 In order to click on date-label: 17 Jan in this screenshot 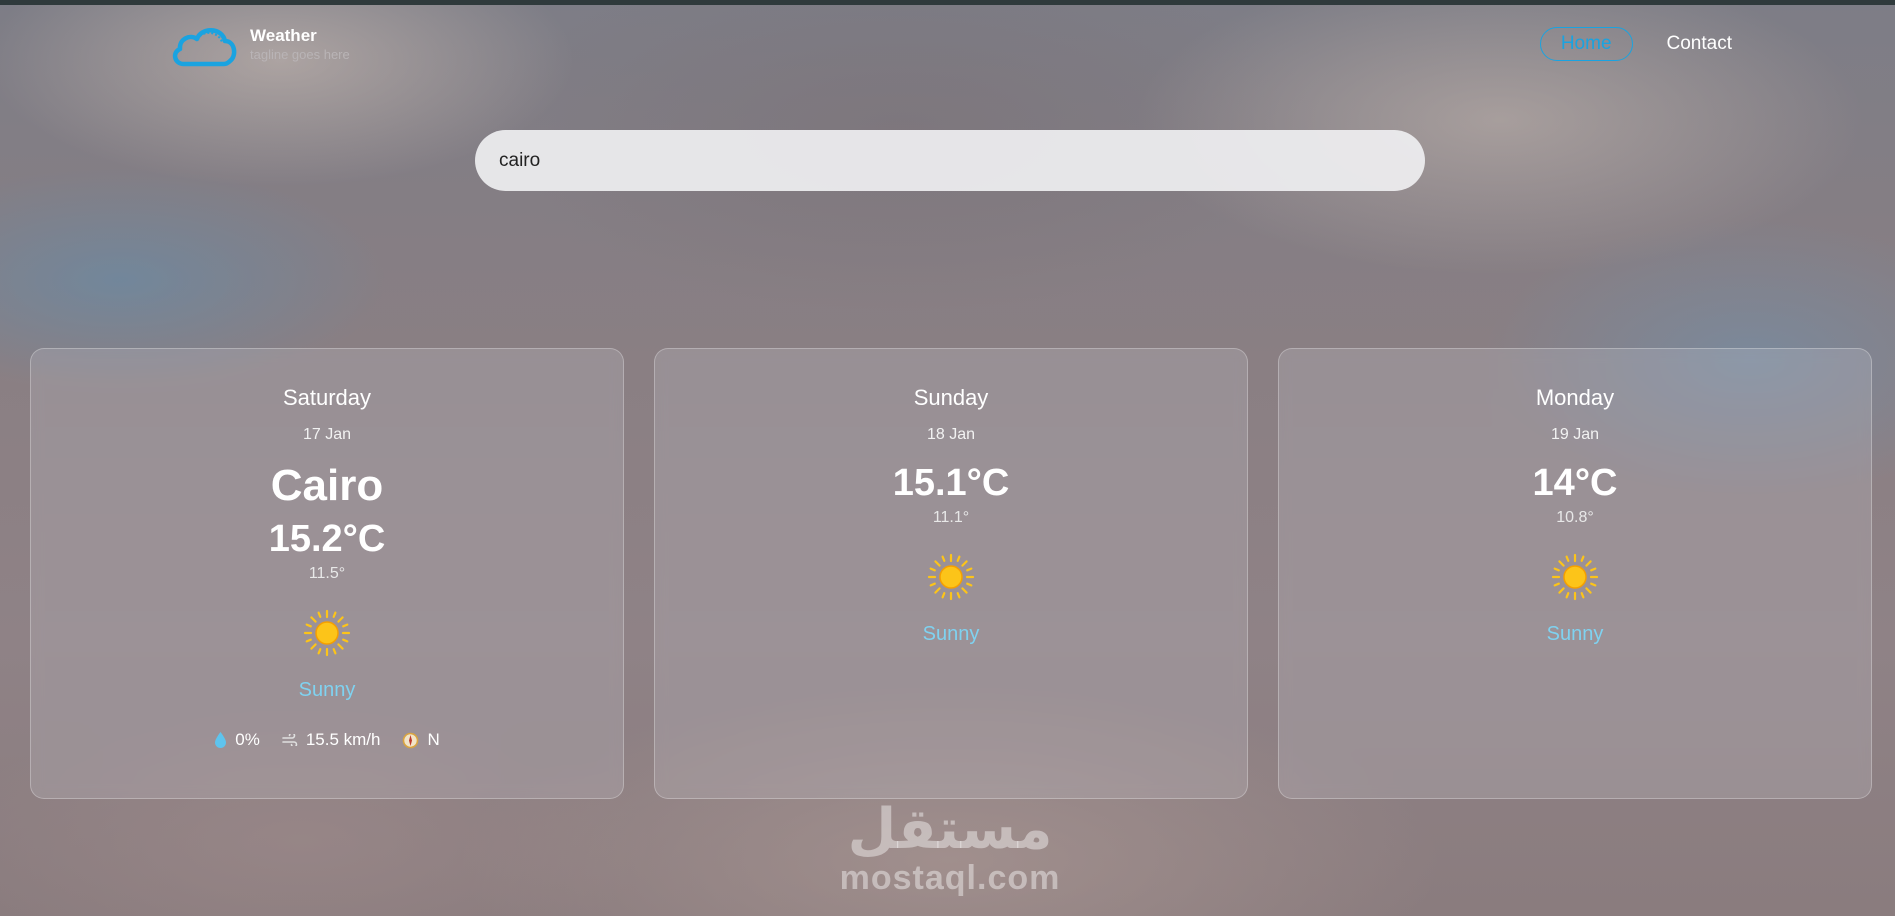, I will do `click(327, 434)`.